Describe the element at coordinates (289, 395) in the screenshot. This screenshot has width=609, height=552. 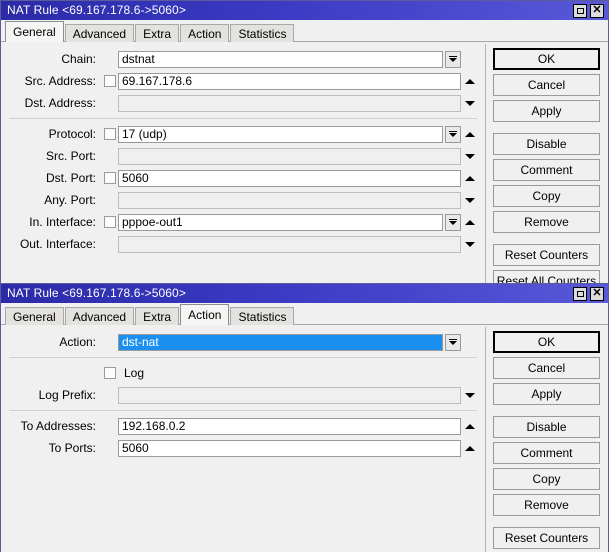
I see `input-log-prefix` at that location.